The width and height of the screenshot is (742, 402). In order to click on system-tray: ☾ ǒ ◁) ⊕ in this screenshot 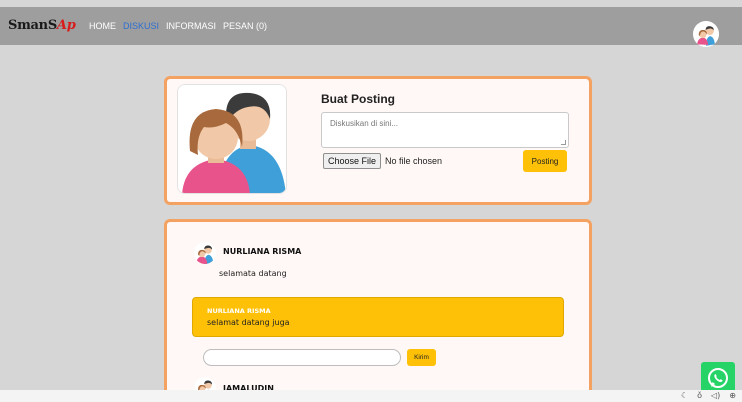, I will do `click(371, 396)`.